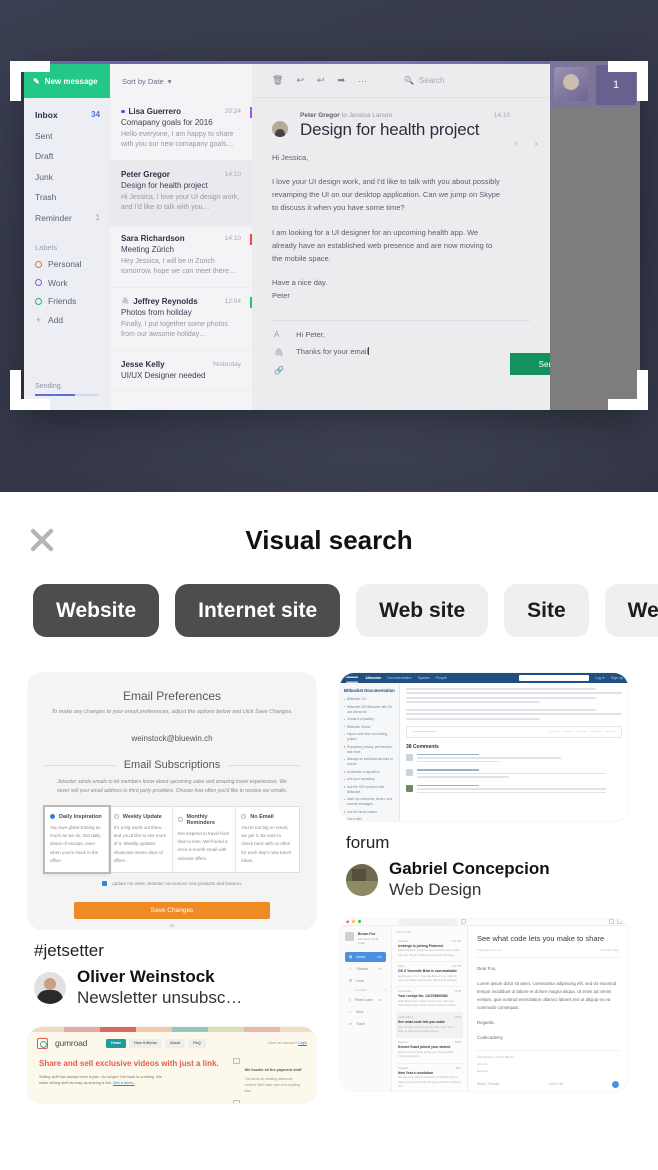 This screenshot has width=658, height=1170. What do you see at coordinates (97, 217) in the screenshot?
I see `folder-count: 1` at bounding box center [97, 217].